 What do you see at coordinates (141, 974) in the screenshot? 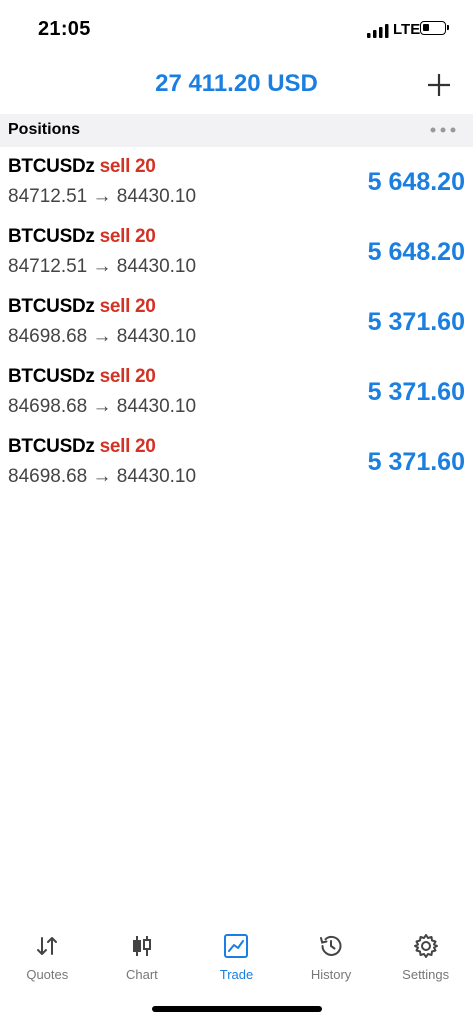
I see `tab-label: Chart` at bounding box center [141, 974].